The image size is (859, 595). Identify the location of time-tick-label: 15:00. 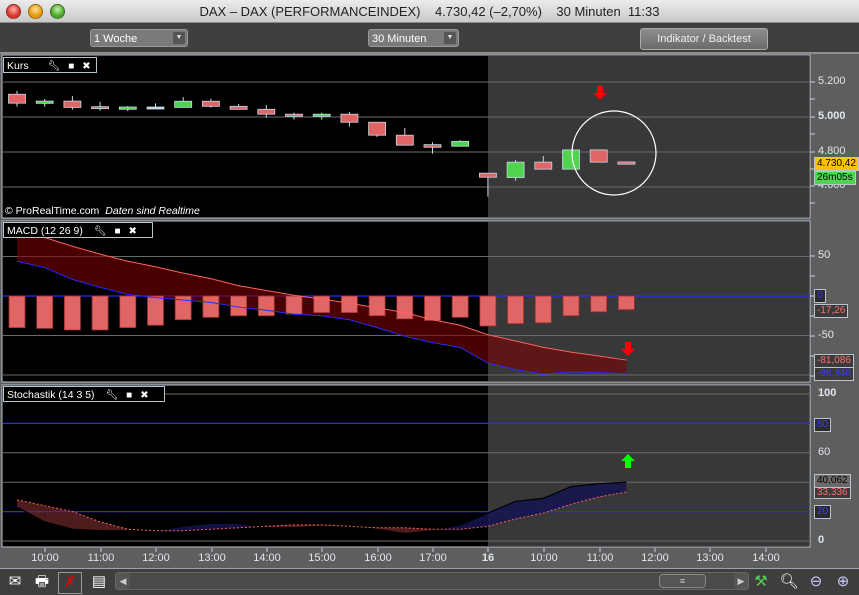
(322, 558).